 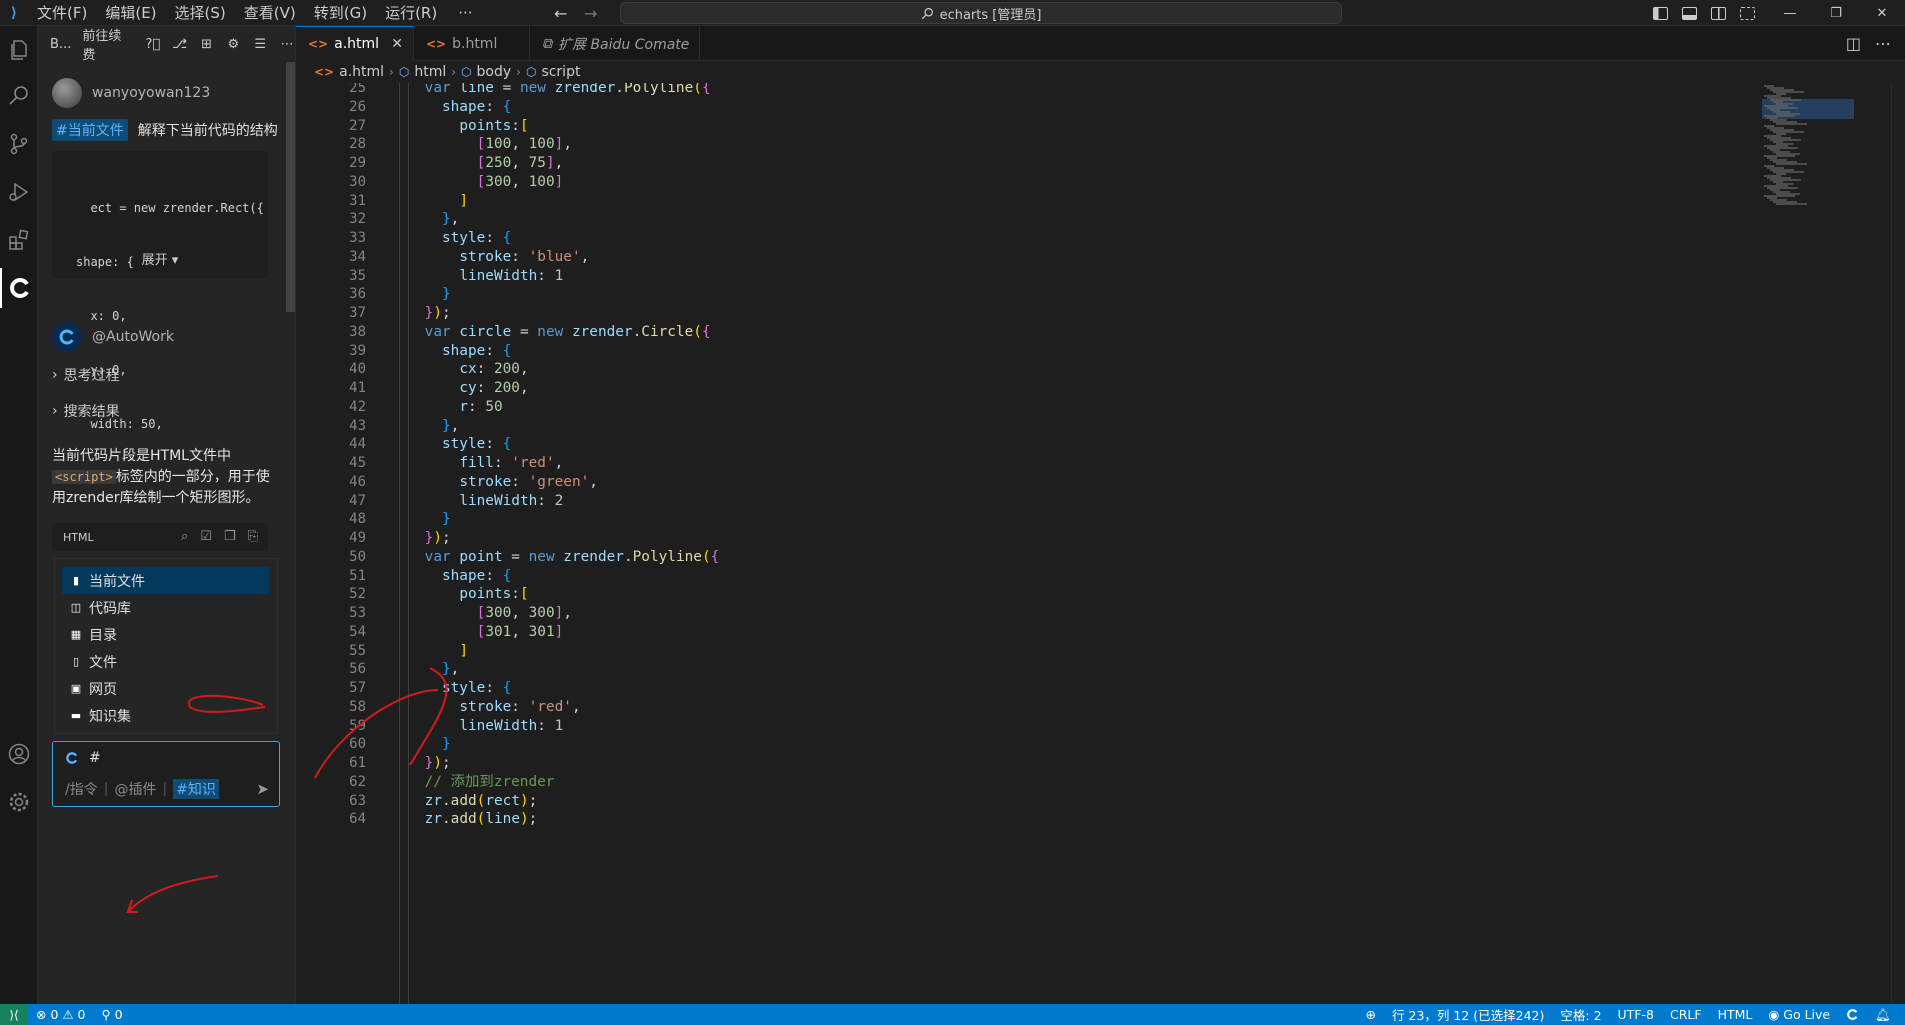 What do you see at coordinates (14, 1014) in the screenshot?
I see `remote-icon: ⟩⟨` at bounding box center [14, 1014].